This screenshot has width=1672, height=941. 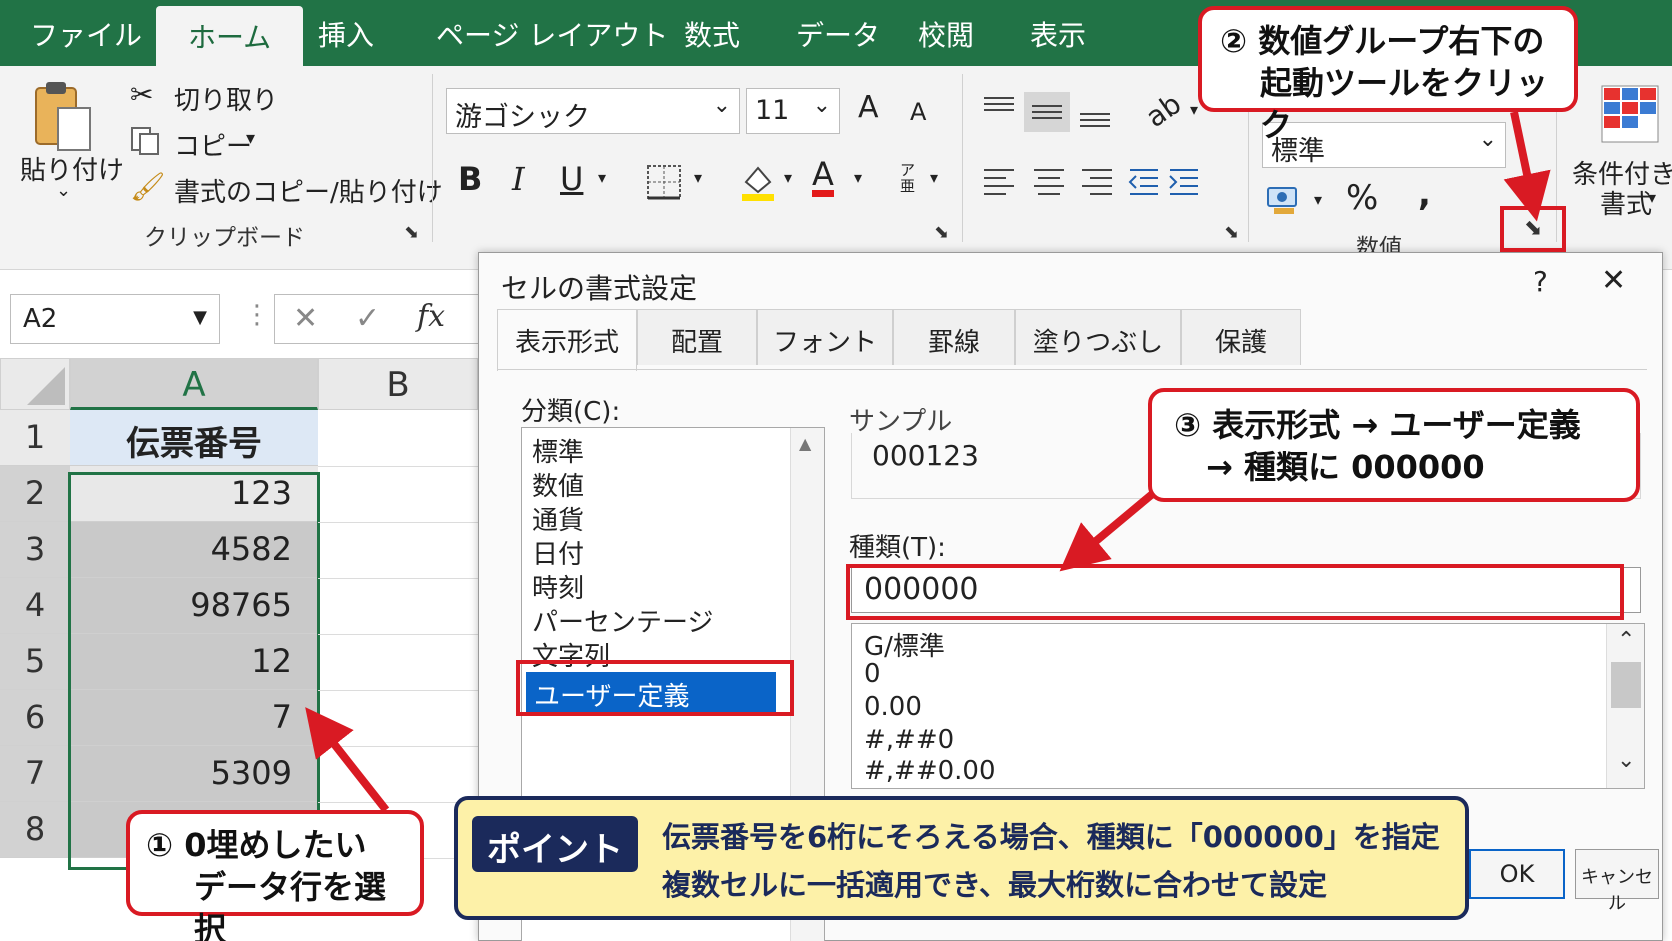 What do you see at coordinates (555, 844) in the screenshot?
I see `point-tag: ポイント` at bounding box center [555, 844].